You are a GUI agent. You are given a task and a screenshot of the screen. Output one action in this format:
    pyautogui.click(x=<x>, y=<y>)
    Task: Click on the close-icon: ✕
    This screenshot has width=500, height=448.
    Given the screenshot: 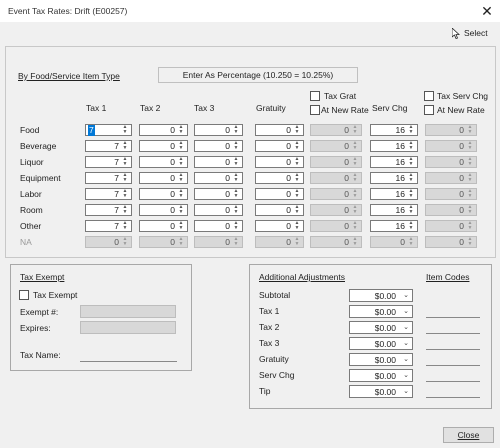 What is the action you would take?
    pyautogui.click(x=487, y=11)
    